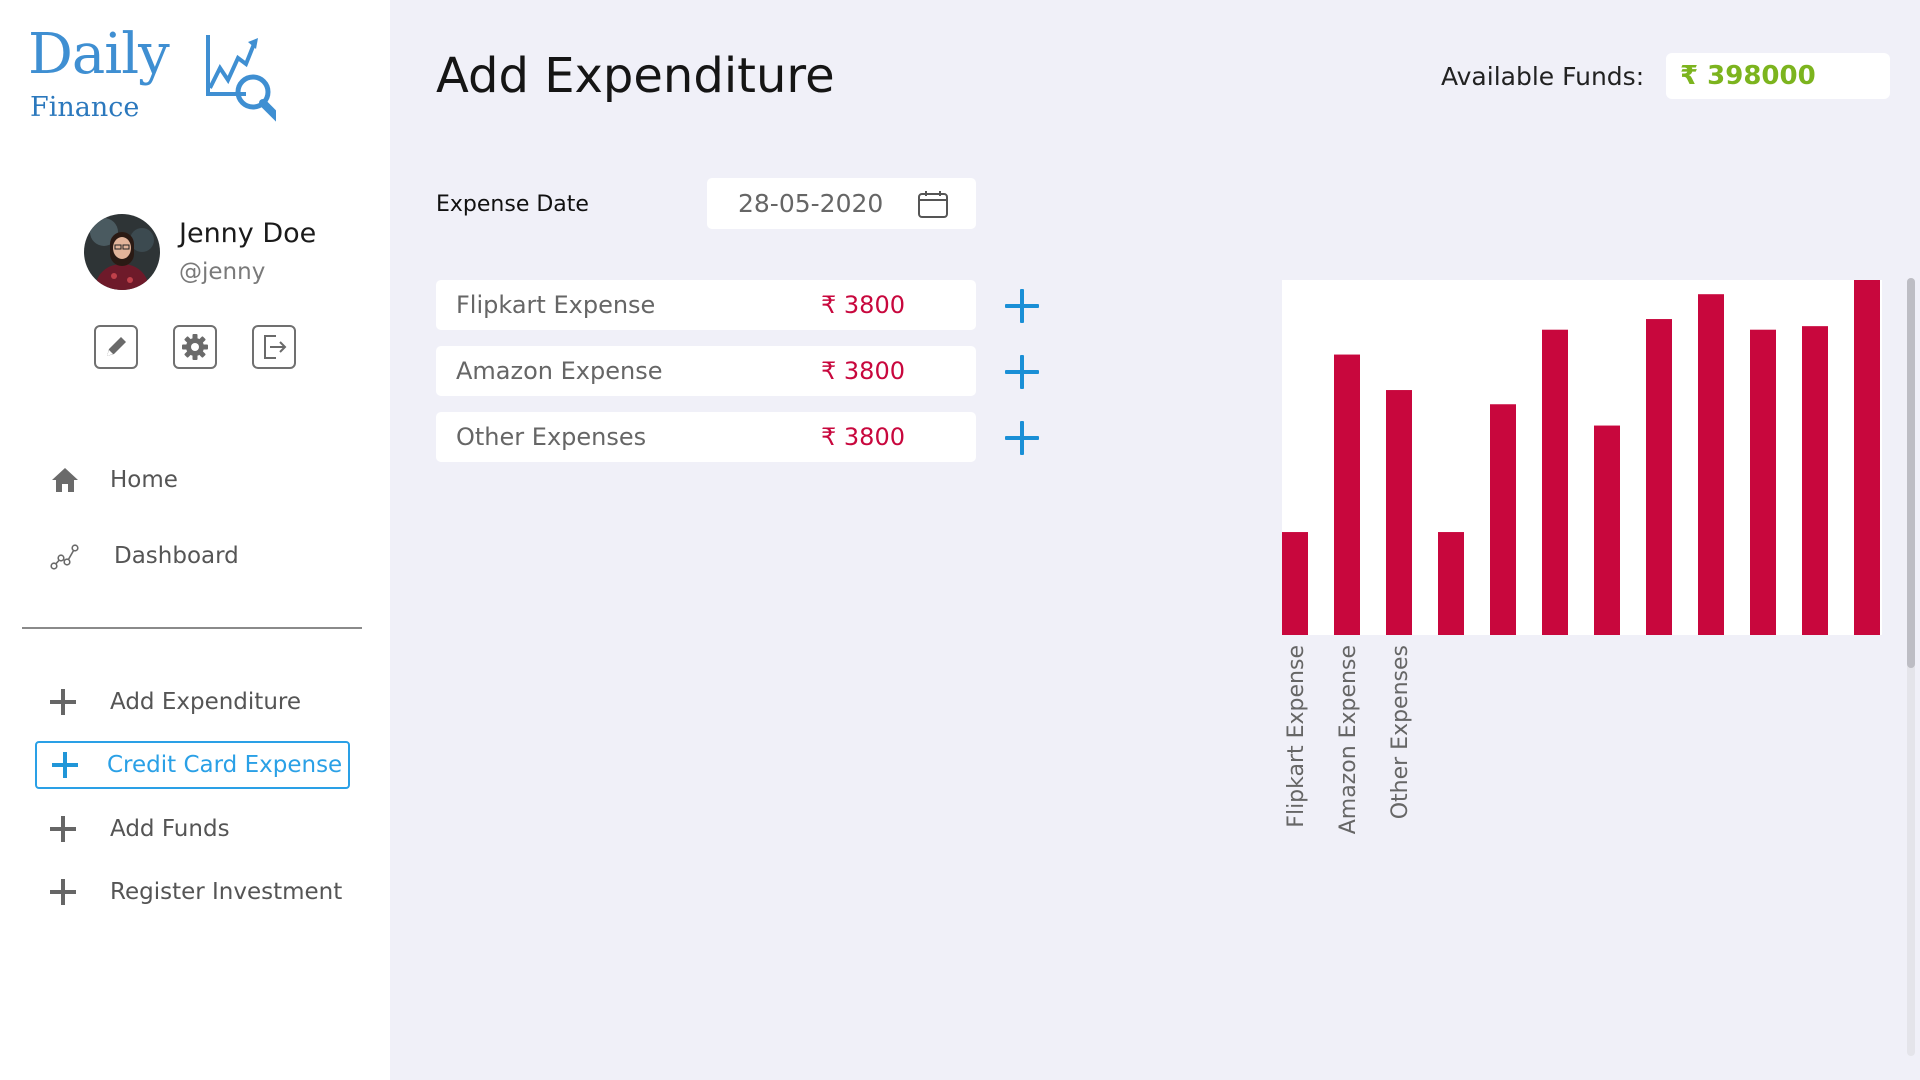 This screenshot has height=1080, width=1920. What do you see at coordinates (1348, 739) in the screenshot?
I see `chart-tick-label: Amazon Expense` at bounding box center [1348, 739].